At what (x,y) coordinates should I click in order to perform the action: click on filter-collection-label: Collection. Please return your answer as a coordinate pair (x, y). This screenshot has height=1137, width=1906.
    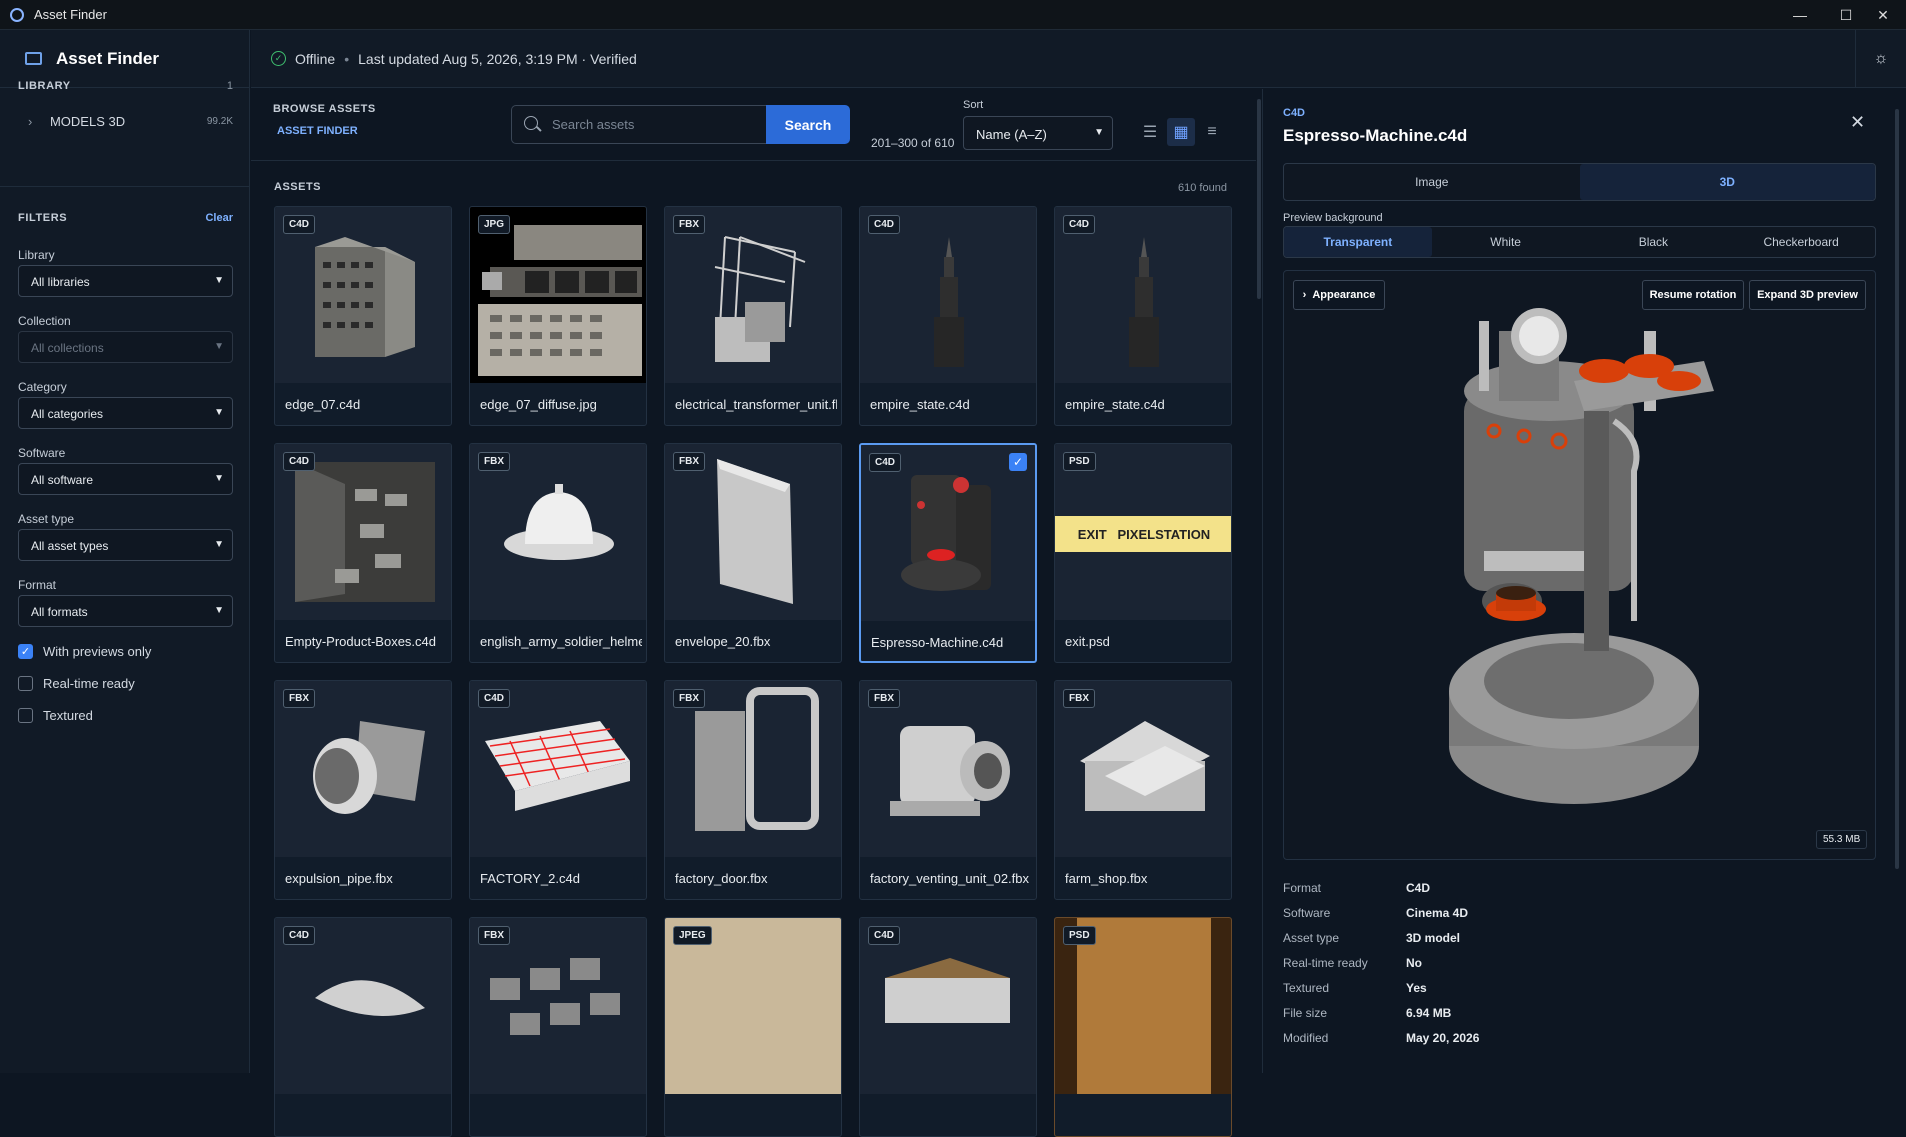
    Looking at the image, I should click on (44, 321).